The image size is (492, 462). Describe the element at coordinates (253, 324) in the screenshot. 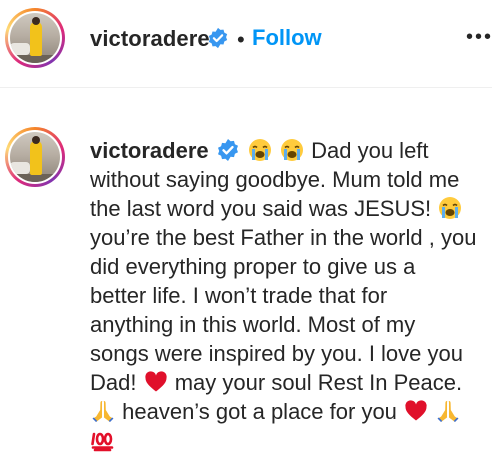

I see `caption-line-7: anything in this world. Most of my` at that location.